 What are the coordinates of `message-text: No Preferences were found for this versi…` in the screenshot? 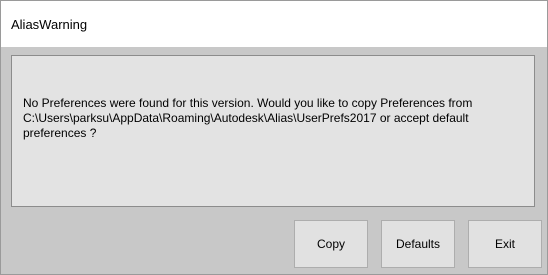 It's located at (248, 118).